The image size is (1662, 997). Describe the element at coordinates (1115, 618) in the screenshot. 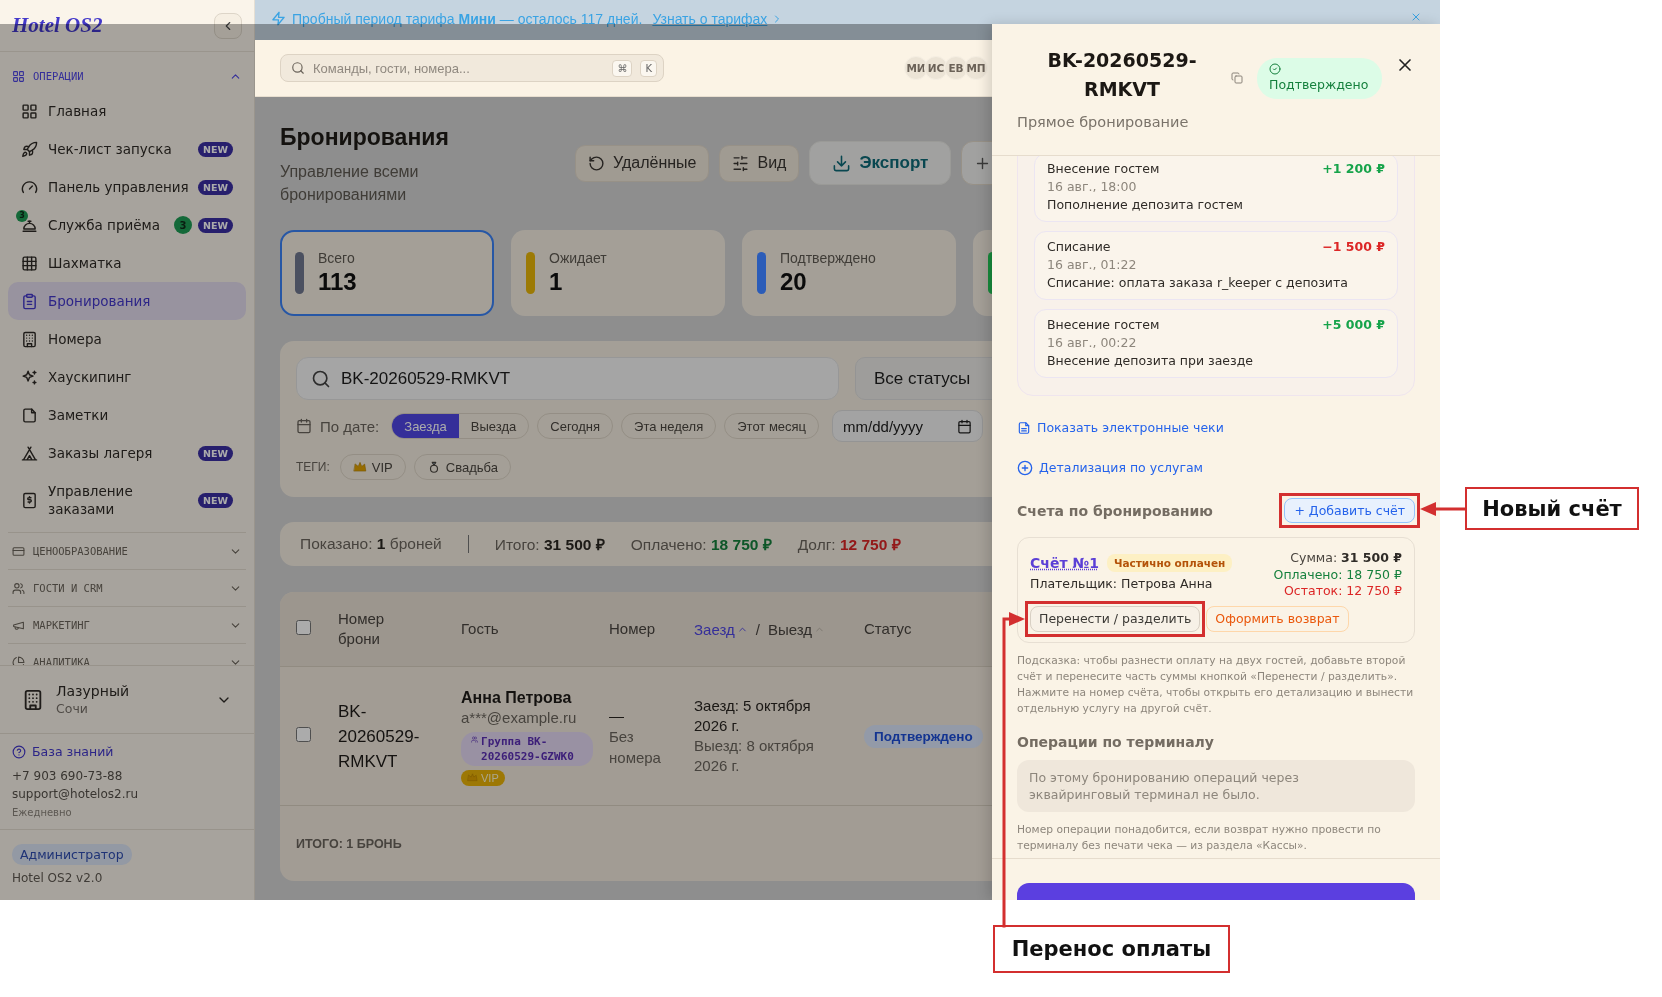

I see `transfer-button: Перенести / разделить` at that location.